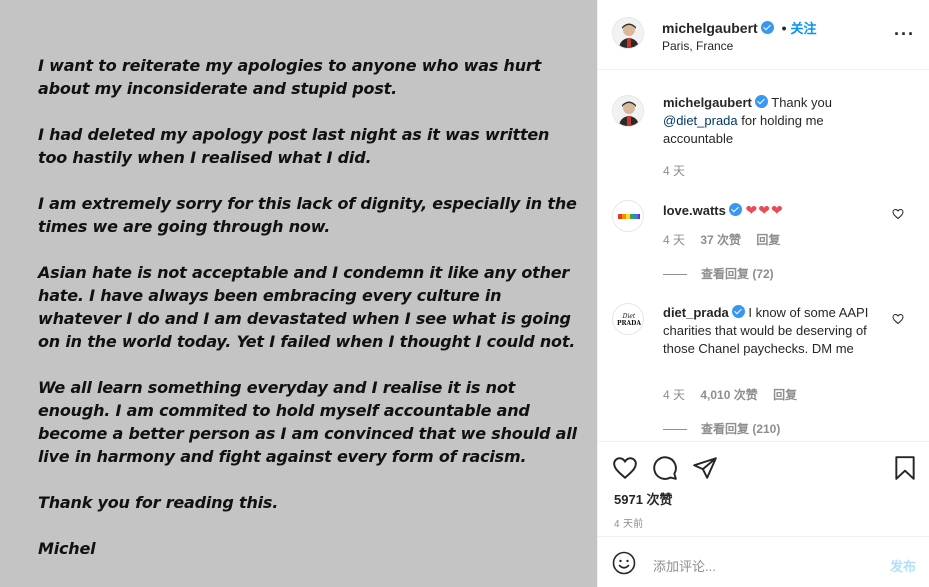 This screenshot has width=929, height=587. What do you see at coordinates (665, 468) in the screenshot?
I see `comment-bubble-icon` at bounding box center [665, 468].